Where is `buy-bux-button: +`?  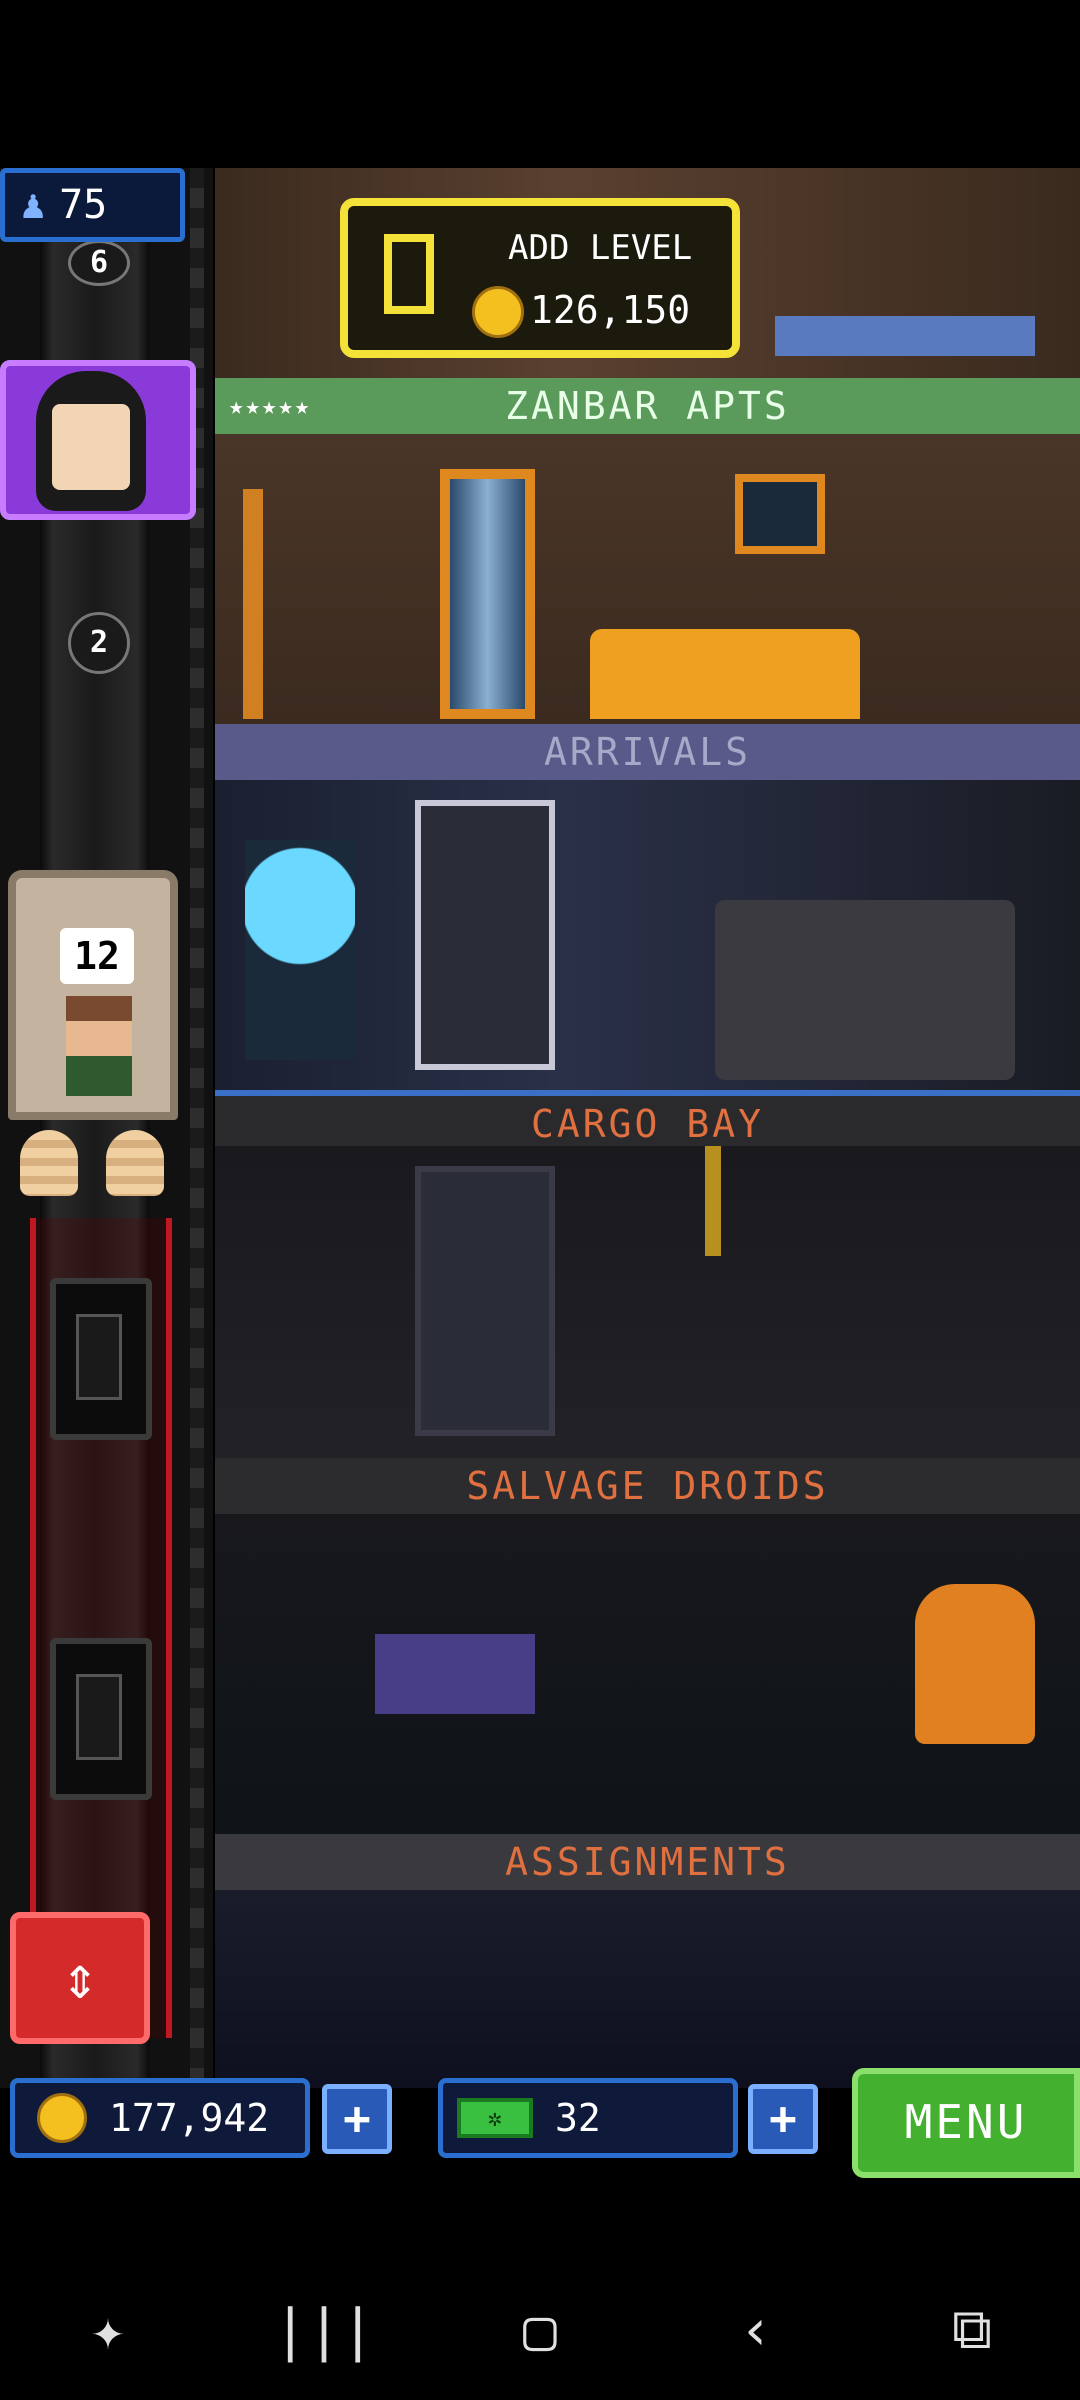
buy-bux-button: + is located at coordinates (783, 2119).